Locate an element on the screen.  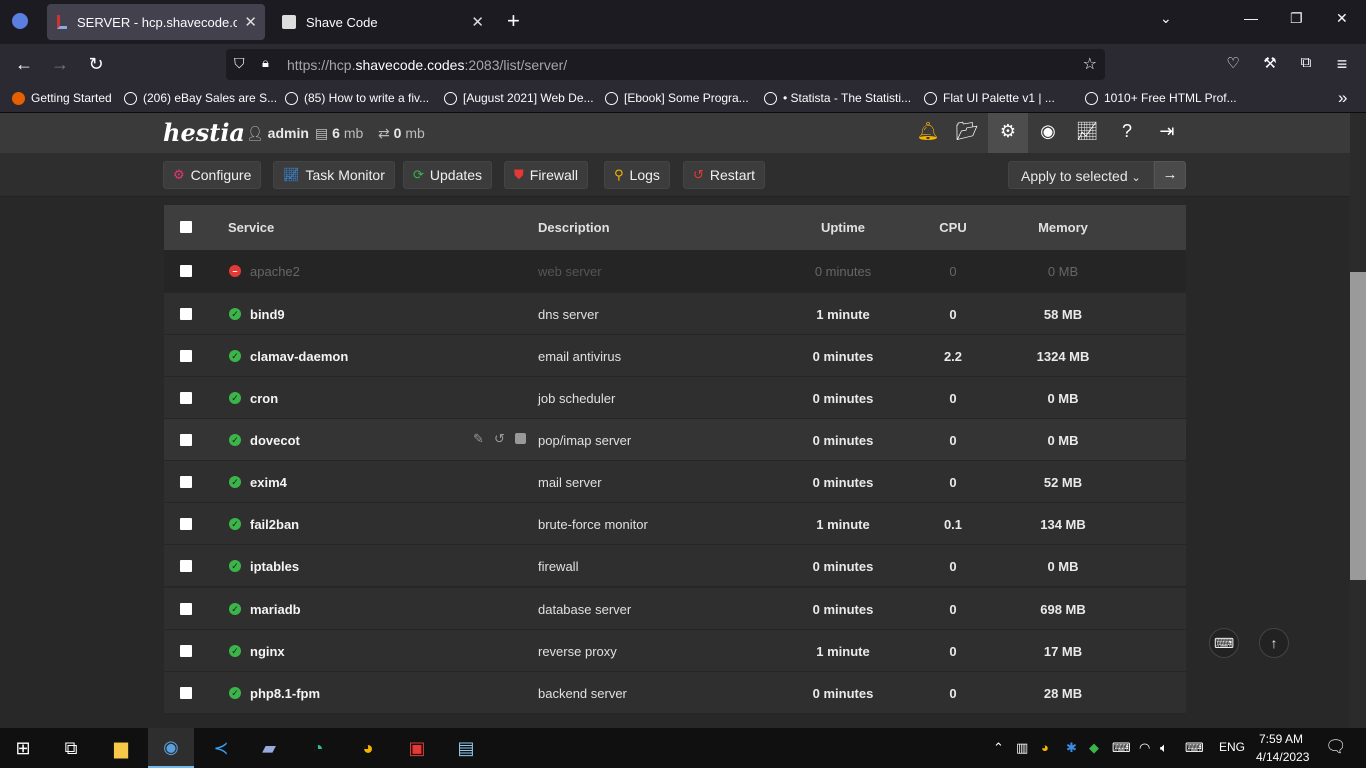
service-name: clamav-daemon is located at coordinates (299, 356).